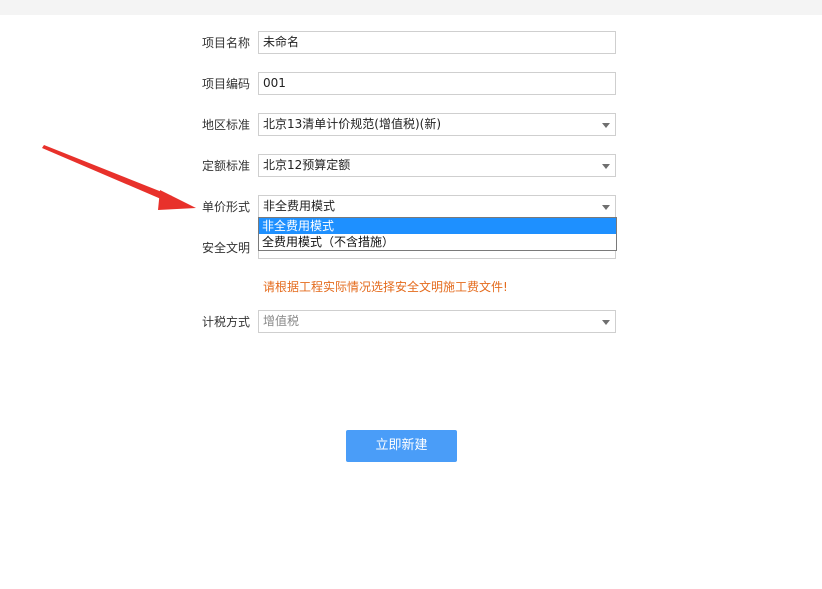 The image size is (822, 589). I want to click on project-code-label: 项目编码, so click(225, 84).